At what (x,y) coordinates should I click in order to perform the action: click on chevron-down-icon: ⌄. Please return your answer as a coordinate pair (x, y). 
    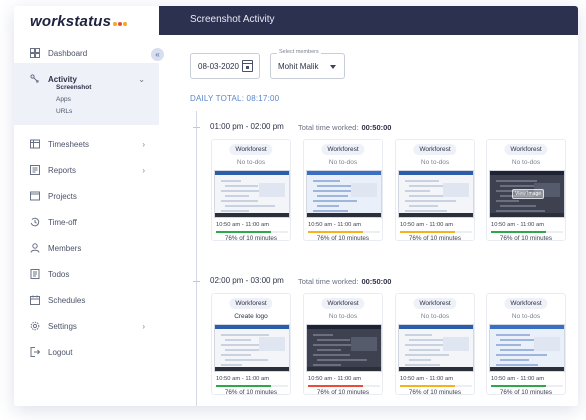
    Looking at the image, I should click on (141, 79).